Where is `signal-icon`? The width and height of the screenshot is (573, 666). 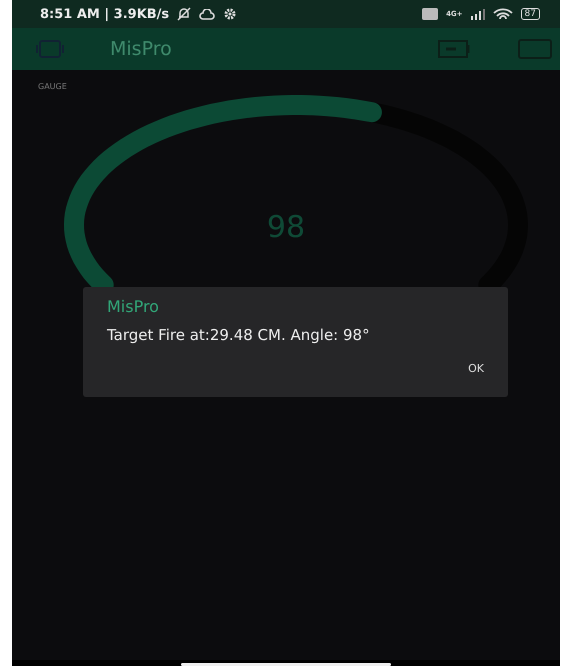
signal-icon is located at coordinates (477, 14).